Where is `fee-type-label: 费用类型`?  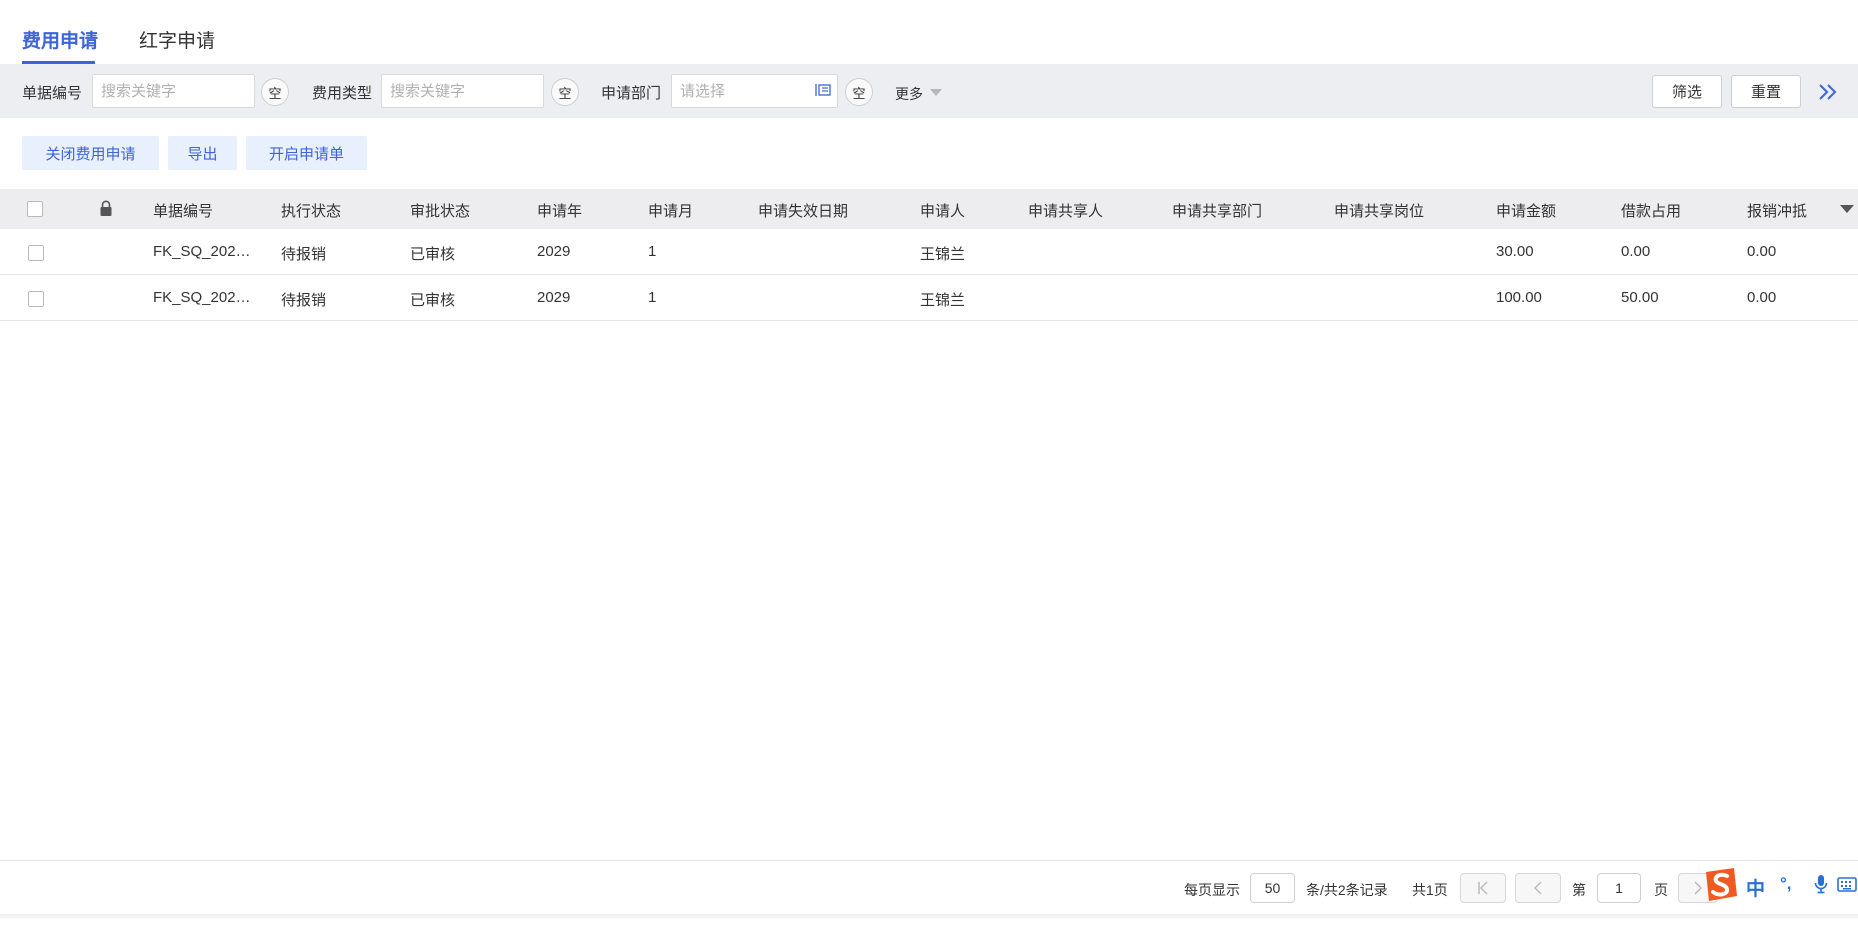 fee-type-label: 费用类型 is located at coordinates (342, 93).